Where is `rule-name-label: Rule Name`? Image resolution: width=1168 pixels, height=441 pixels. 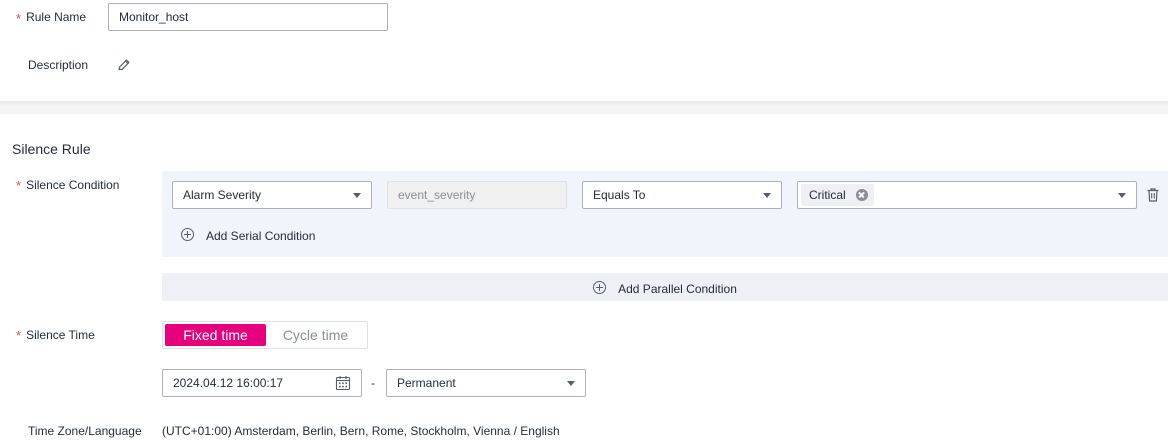
rule-name-label: Rule Name is located at coordinates (56, 17).